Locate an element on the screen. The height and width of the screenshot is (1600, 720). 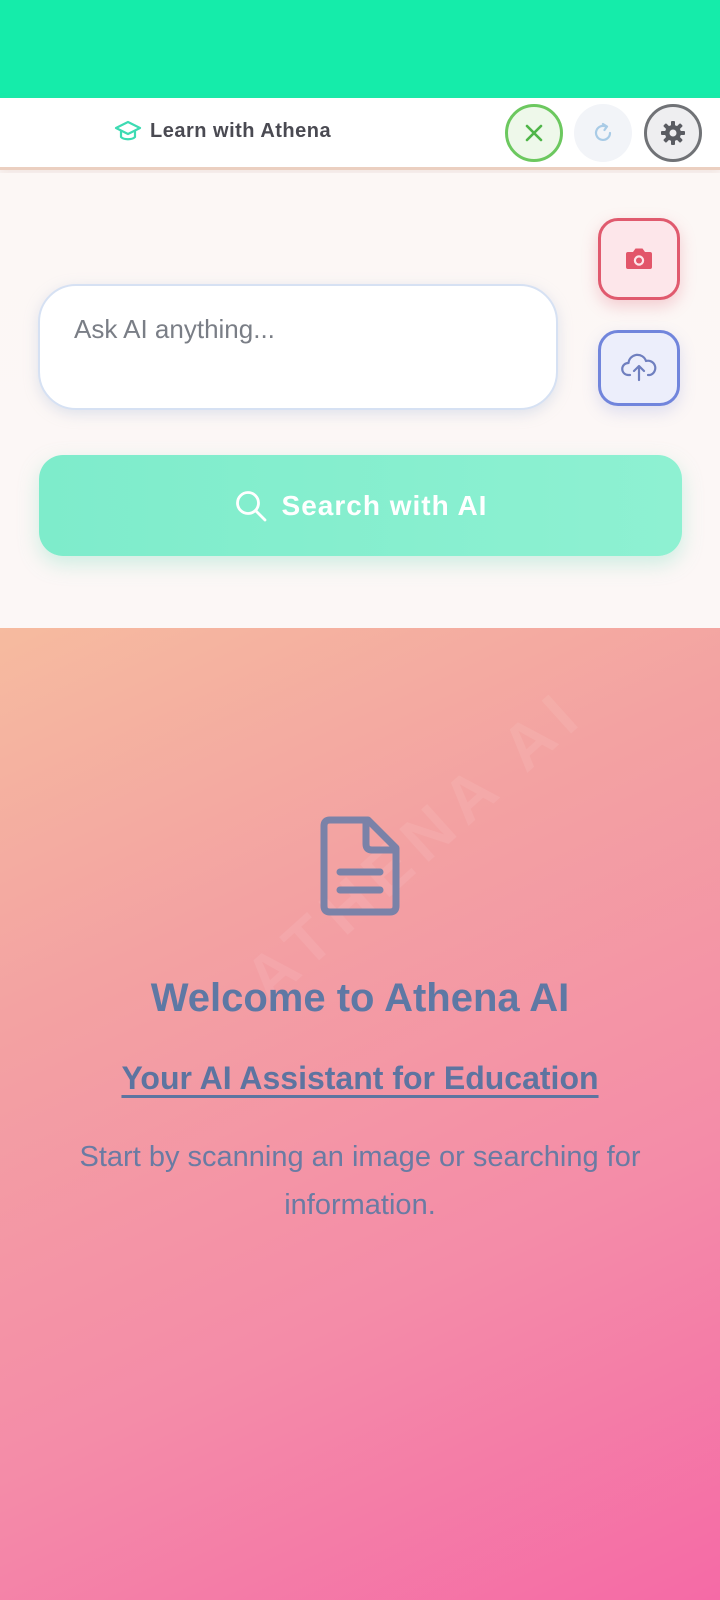
camera-icon is located at coordinates (639, 258).